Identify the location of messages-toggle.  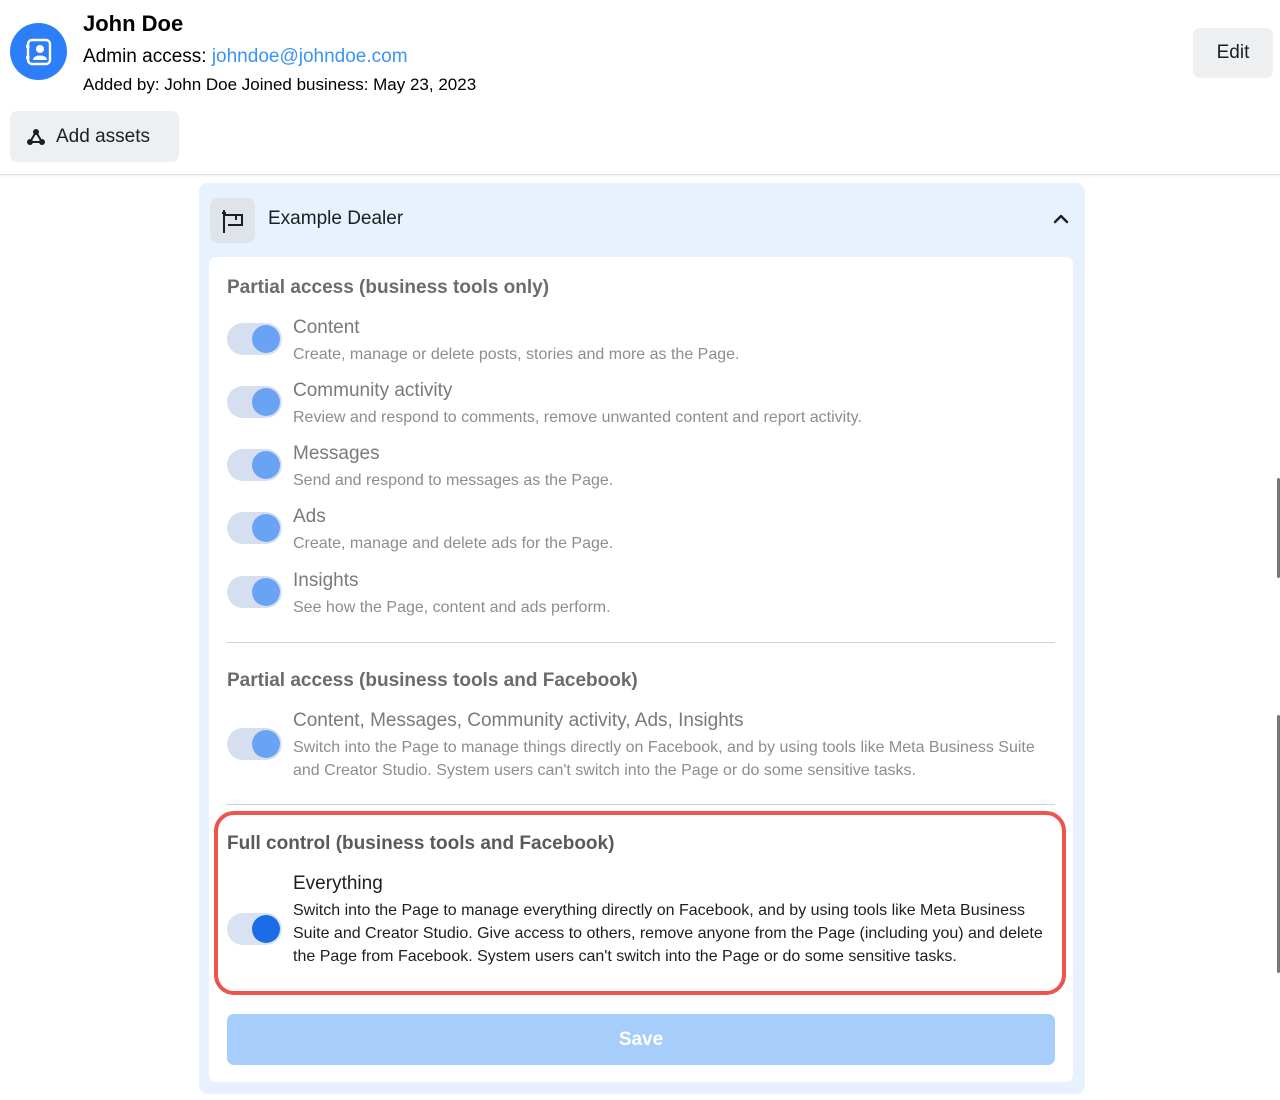
(254, 465).